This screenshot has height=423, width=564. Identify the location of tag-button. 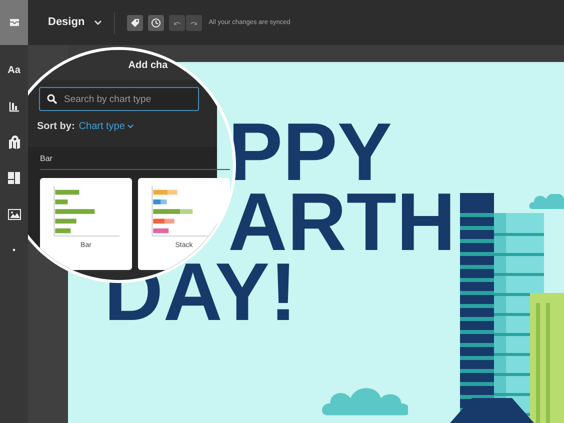
(134, 22).